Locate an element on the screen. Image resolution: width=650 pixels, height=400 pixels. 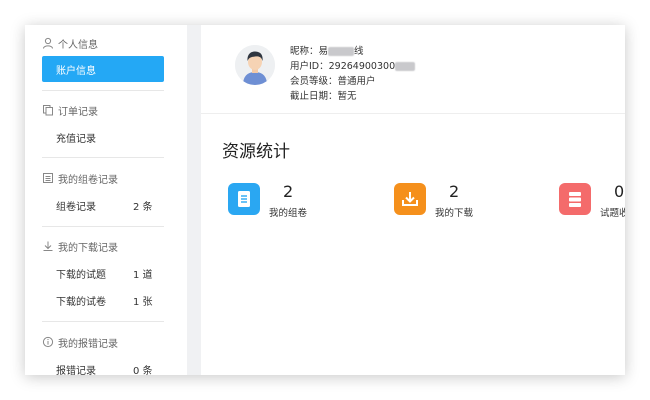
stat-value-favorites: 0 is located at coordinates (619, 191).